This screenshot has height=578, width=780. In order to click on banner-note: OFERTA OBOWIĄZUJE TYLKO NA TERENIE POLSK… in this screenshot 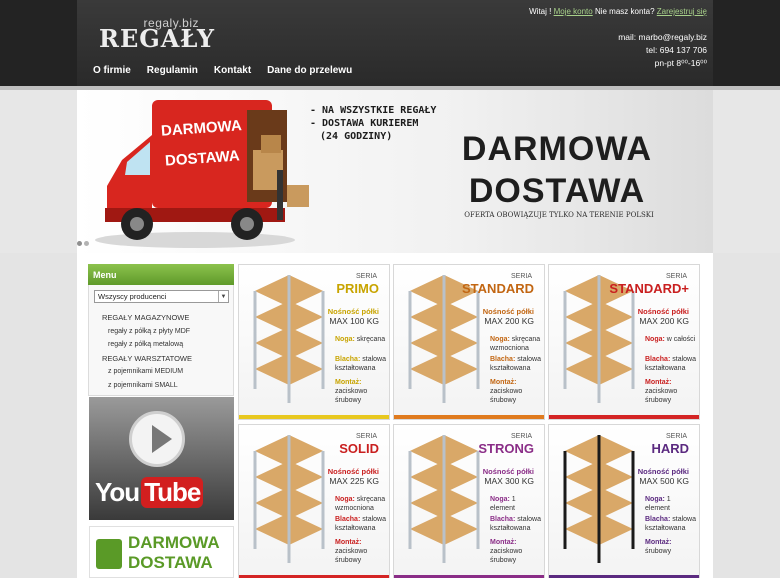, I will do `click(559, 215)`.